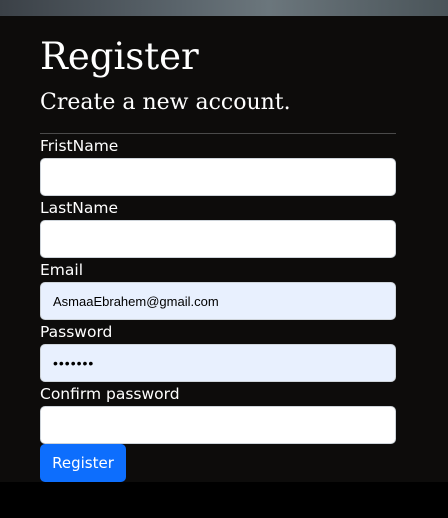 Image resolution: width=448 pixels, height=518 pixels. Describe the element at coordinates (224, 500) in the screenshot. I see `page-footer-area` at that location.